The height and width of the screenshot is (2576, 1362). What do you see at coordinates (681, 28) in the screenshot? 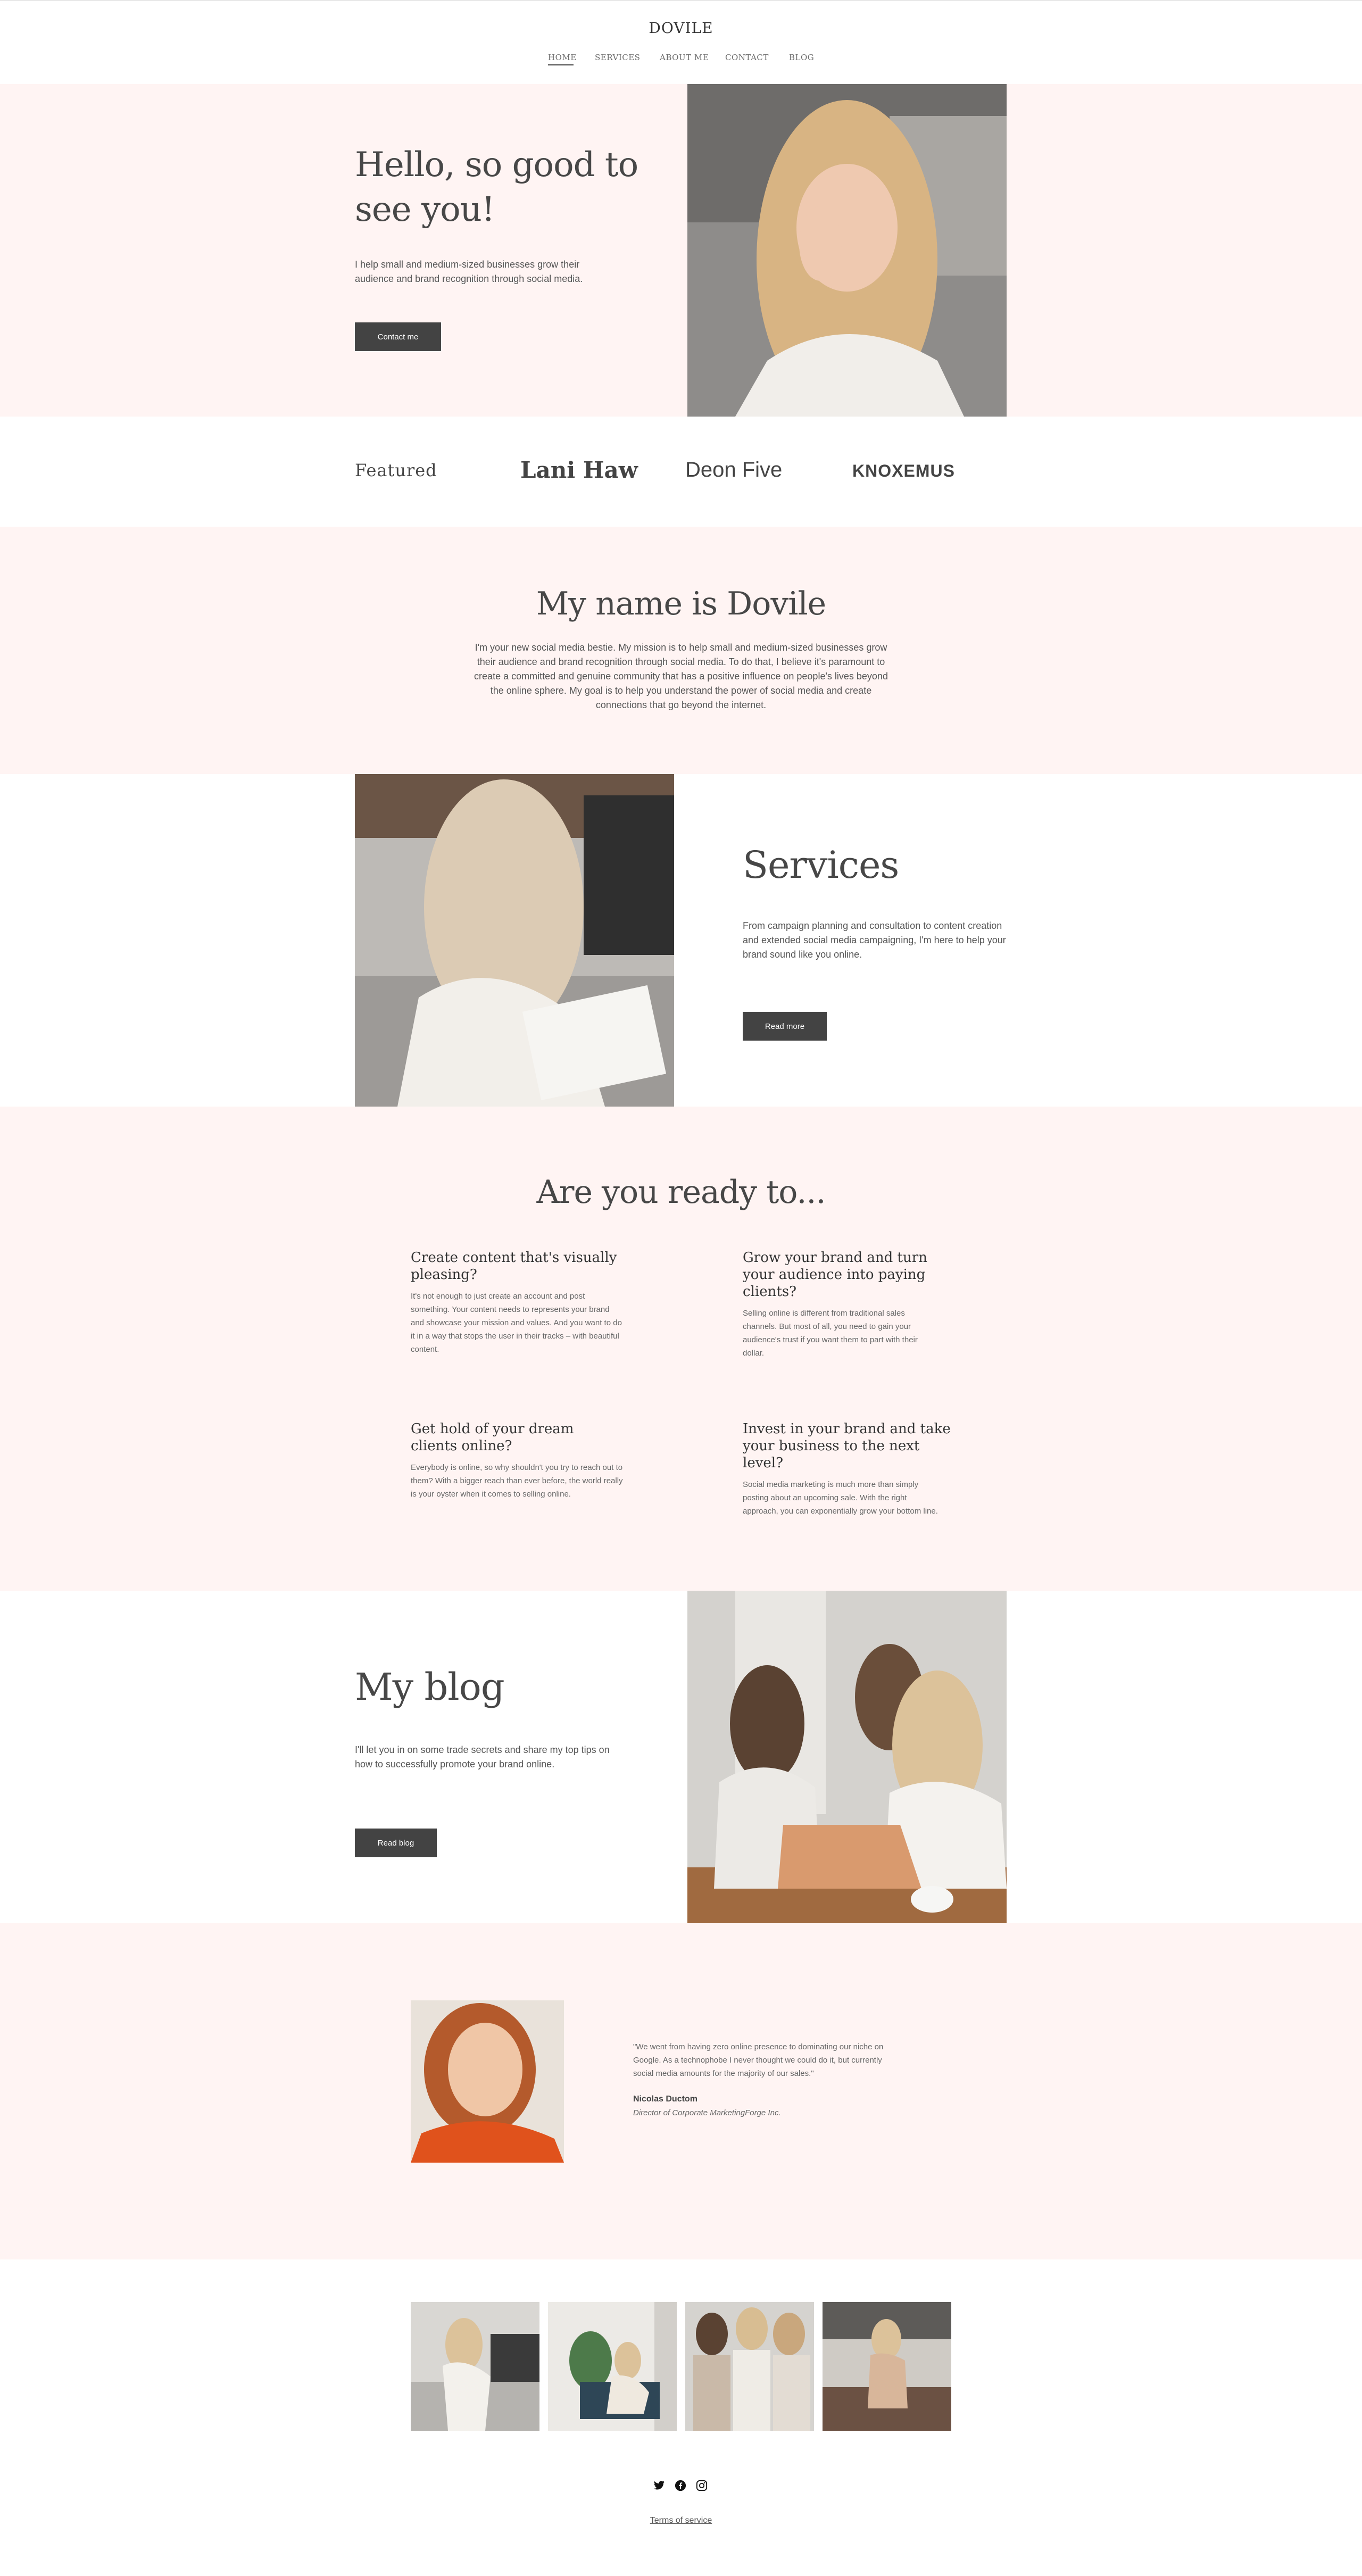
I see `brand-logo: DOVILE` at bounding box center [681, 28].